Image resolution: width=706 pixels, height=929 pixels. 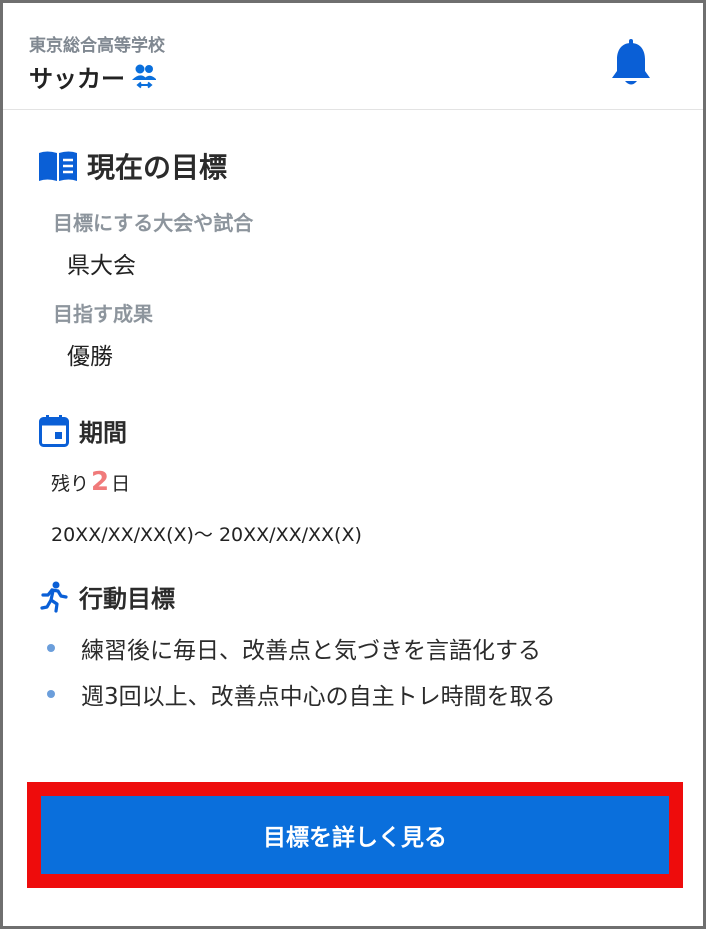 What do you see at coordinates (101, 266) in the screenshot?
I see `tournament-value: 県大会` at bounding box center [101, 266].